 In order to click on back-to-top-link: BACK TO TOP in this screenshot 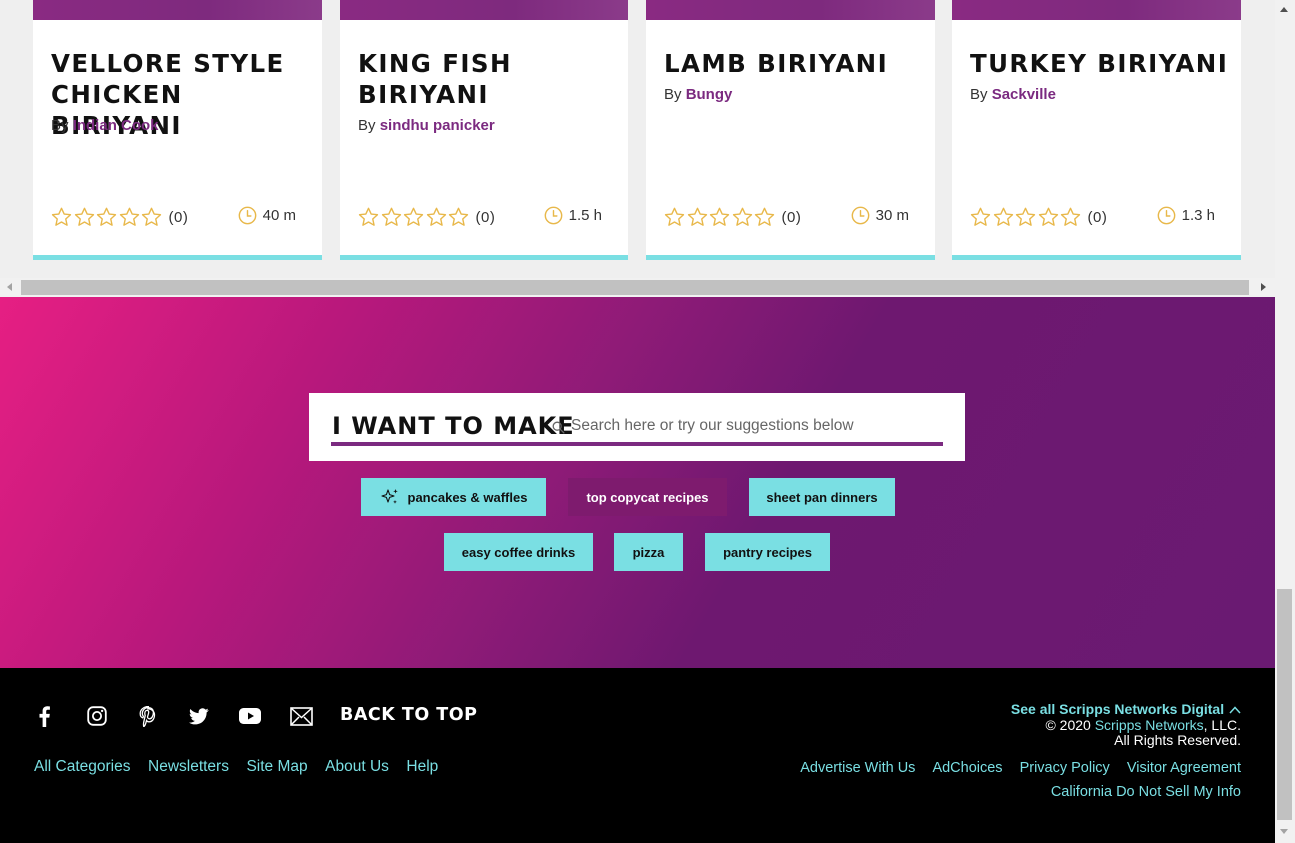, I will do `click(408, 715)`.